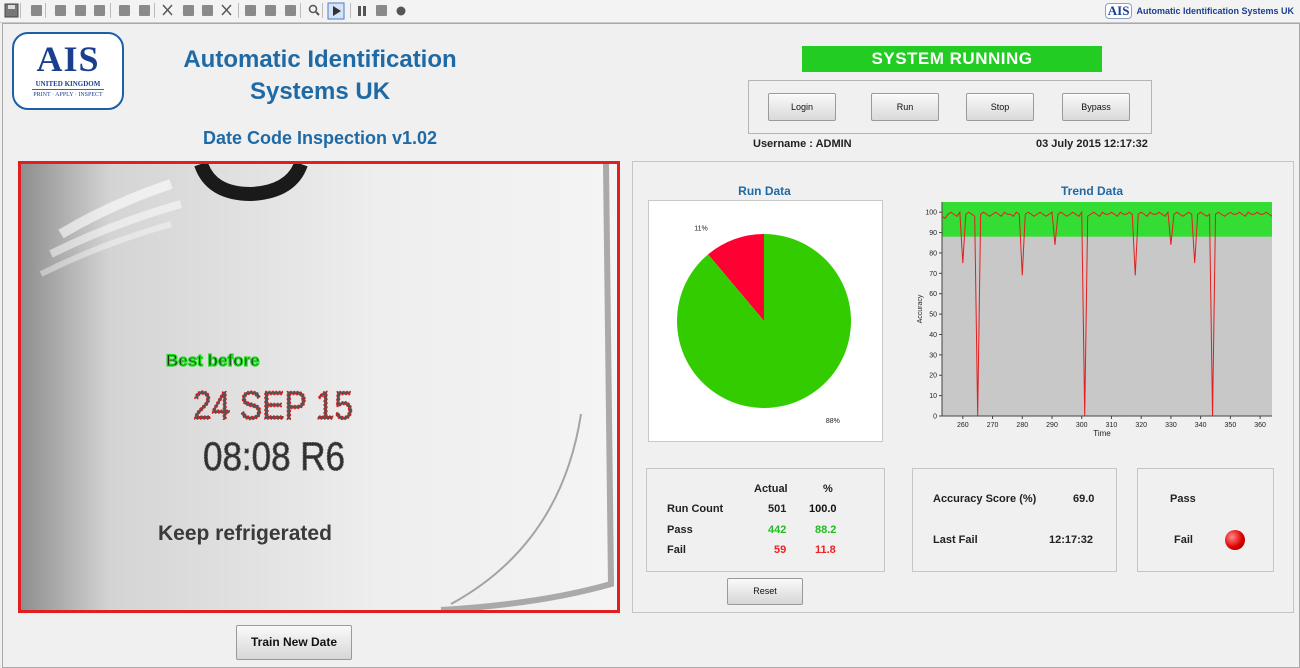 This screenshot has width=1300, height=668. Describe the element at coordinates (1102, 433) in the screenshot. I see `trend-x-axis-label: Time` at that location.